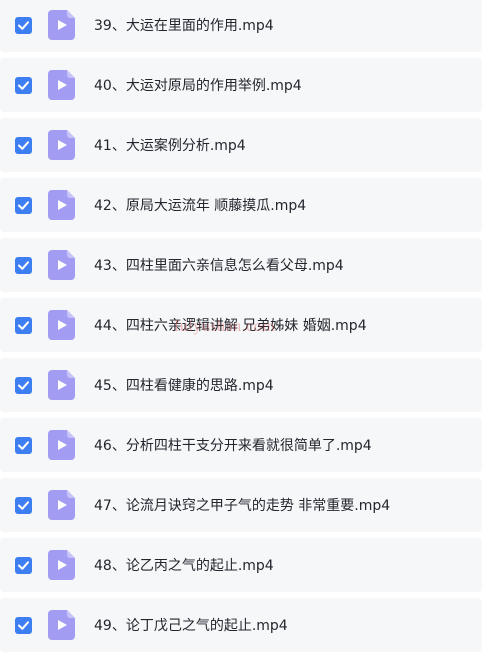 The height and width of the screenshot is (652, 482). I want to click on file-name: 48、论乙丙之气的起止.mp4, so click(184, 566).